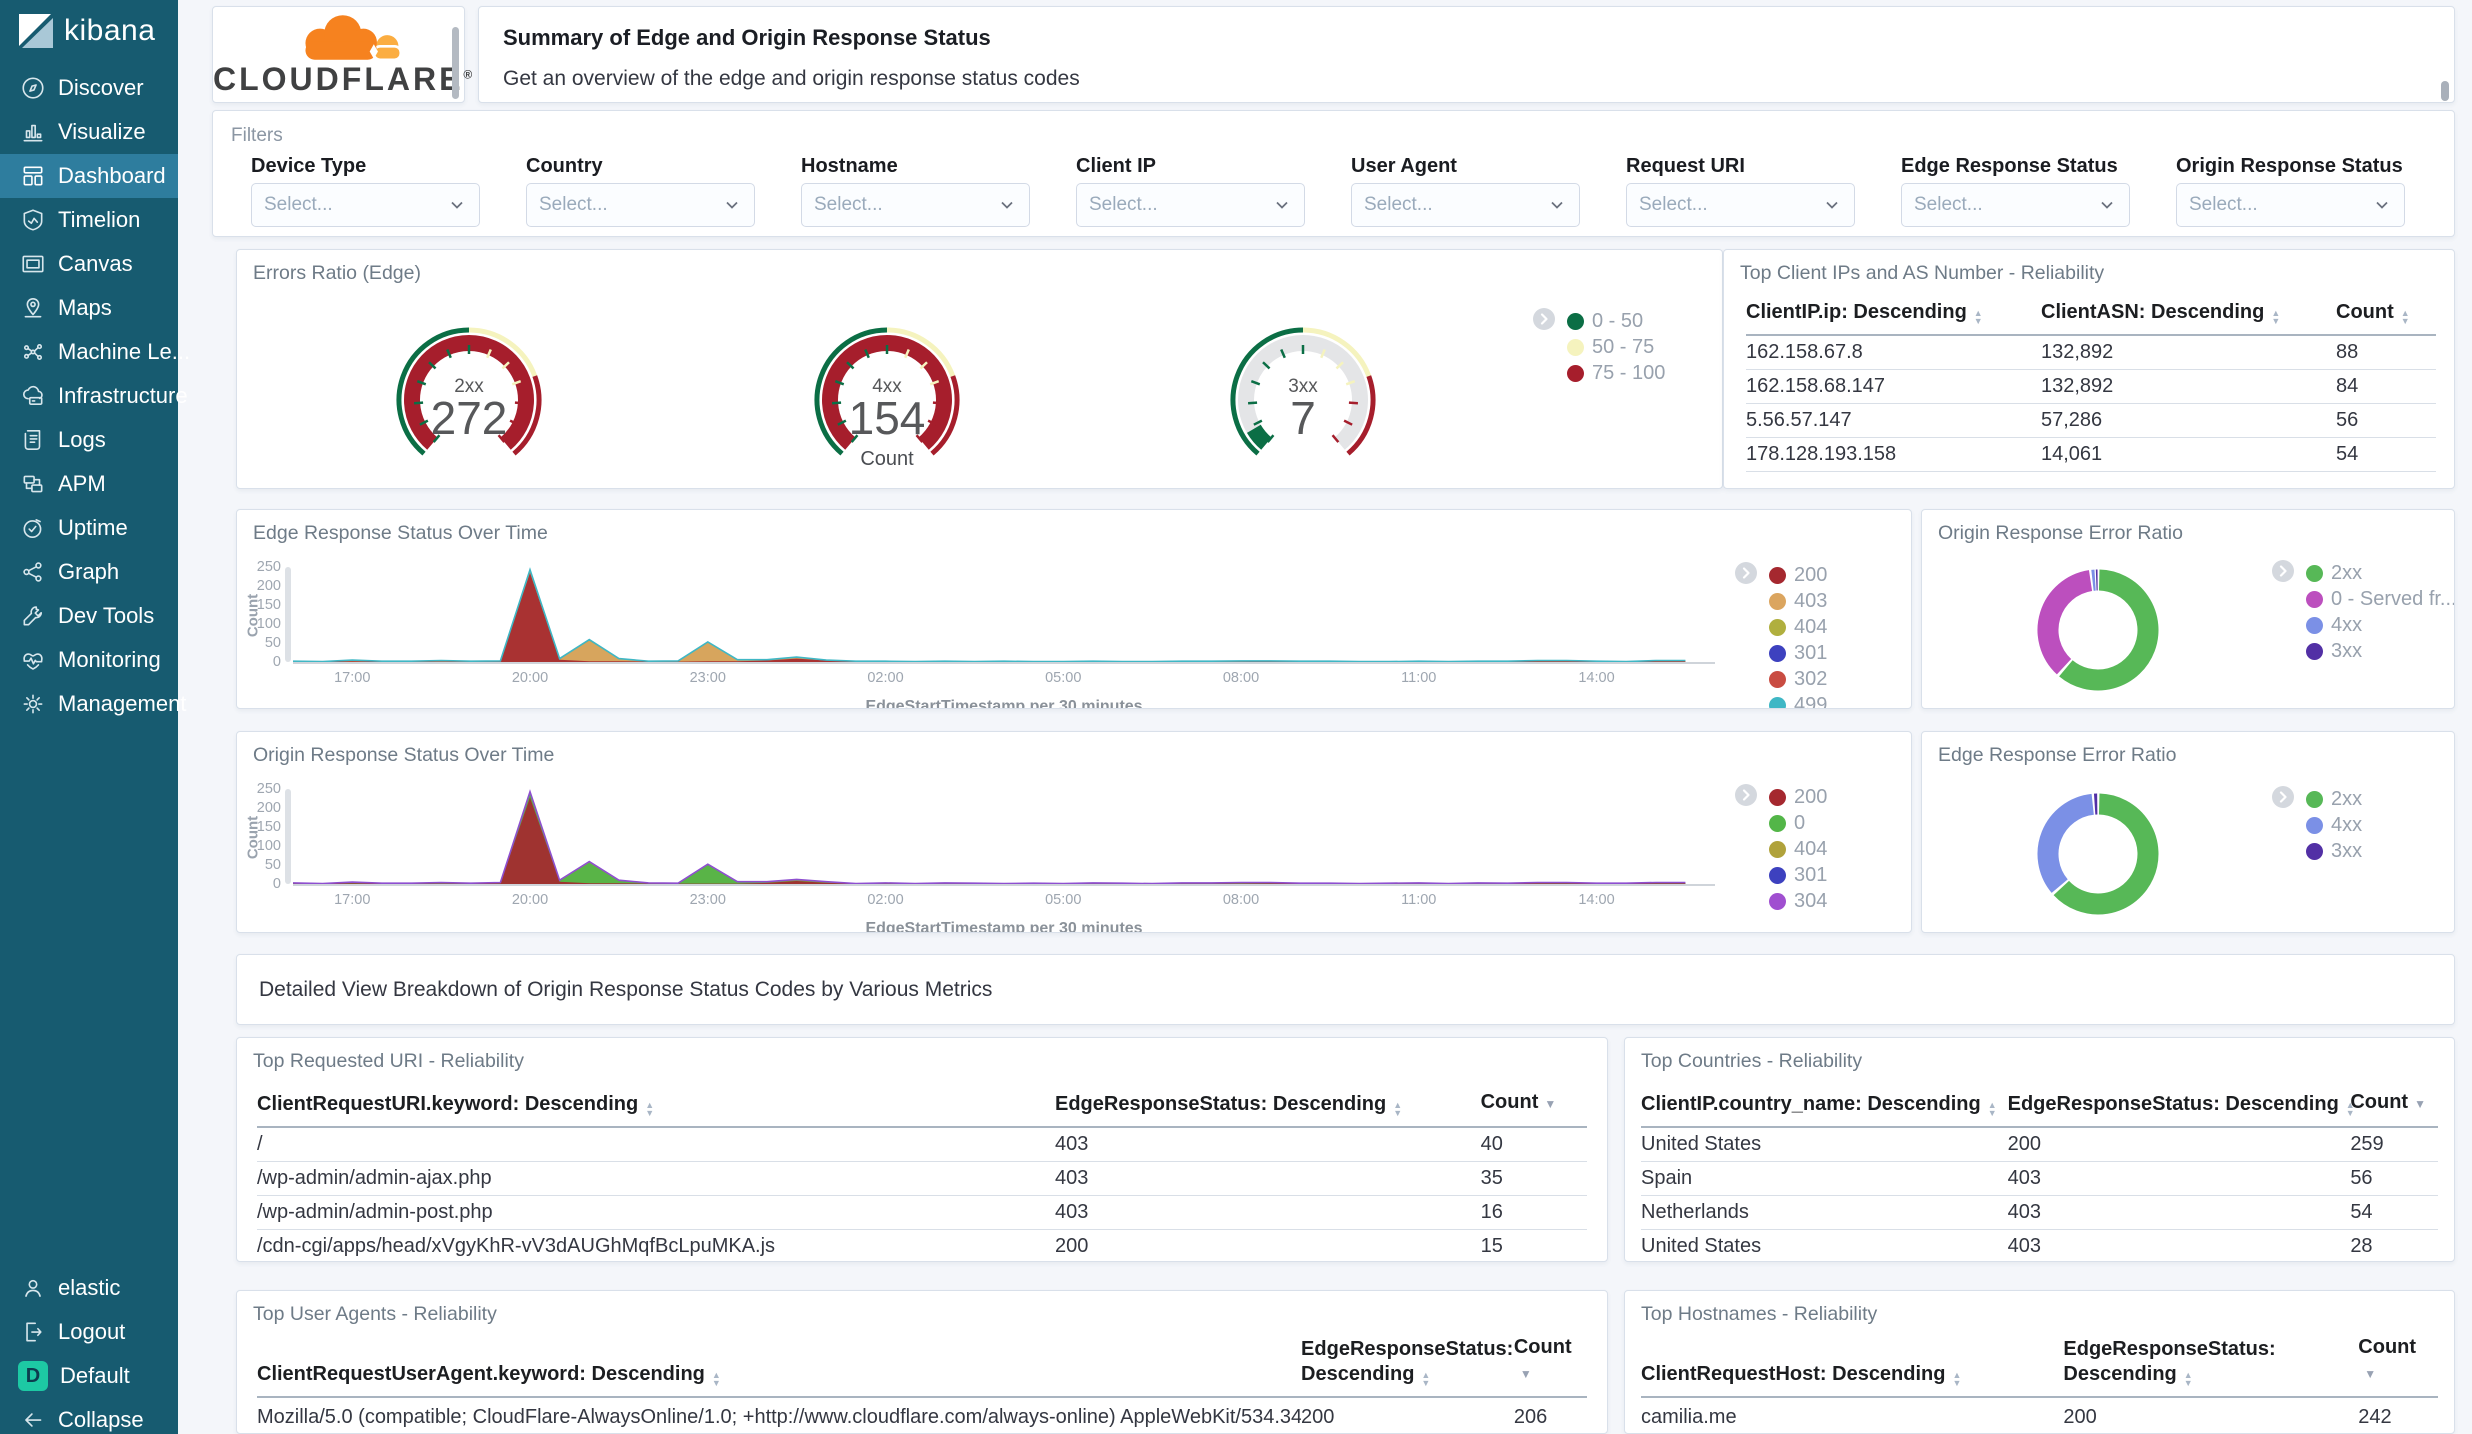  I want to click on column-header: ClientRequestURI.keyword: Descending ▲ ▼, so click(656, 1105).